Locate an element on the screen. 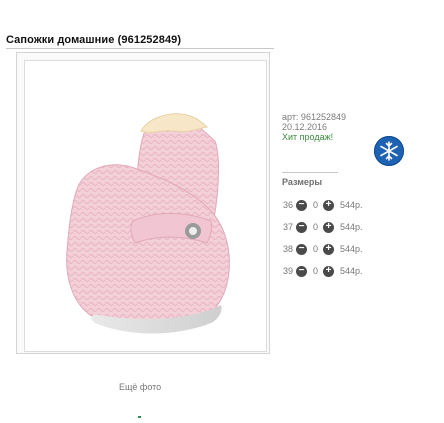 Image resolution: width=444 pixels, height=423 pixels. size-row-39: 39 − 0 + 544р. is located at coordinates (323, 271).